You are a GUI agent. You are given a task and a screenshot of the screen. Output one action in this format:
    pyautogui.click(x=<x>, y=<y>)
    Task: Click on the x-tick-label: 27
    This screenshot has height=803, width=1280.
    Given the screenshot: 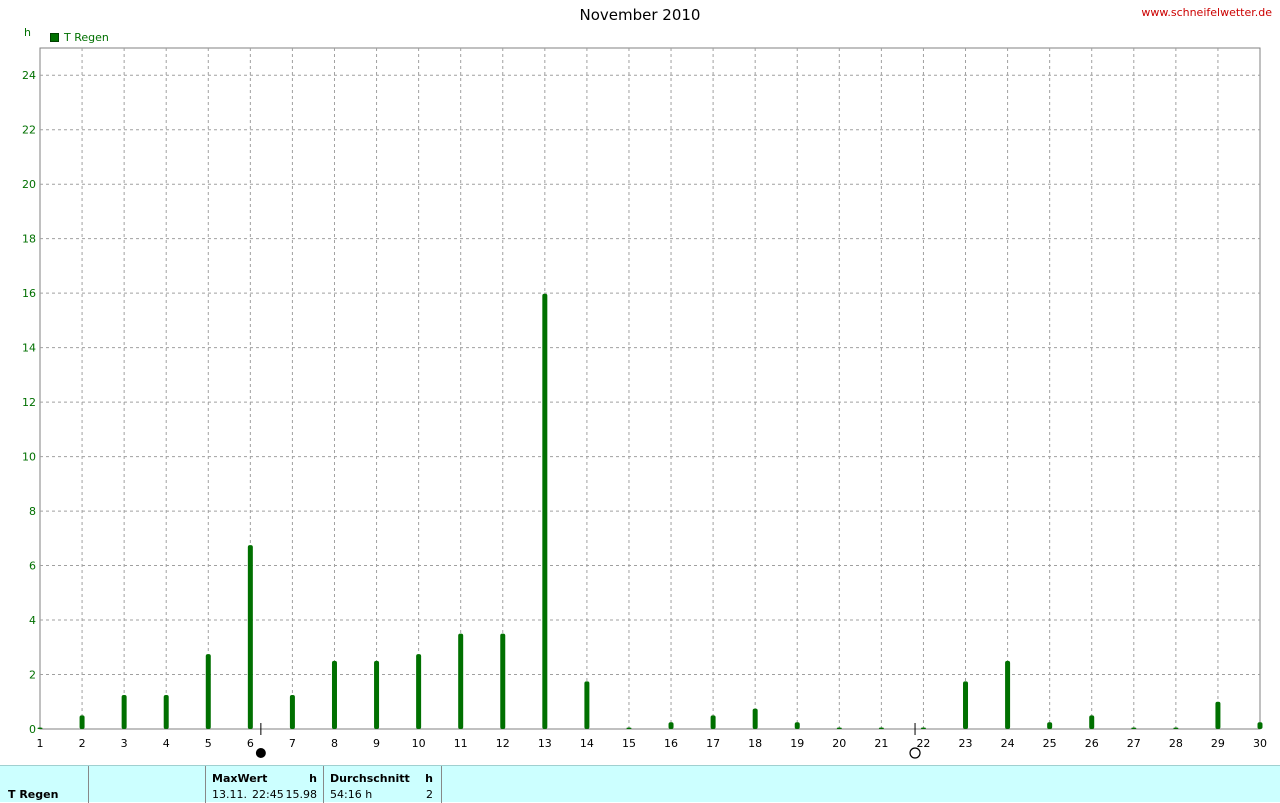 What is the action you would take?
    pyautogui.click(x=1134, y=743)
    